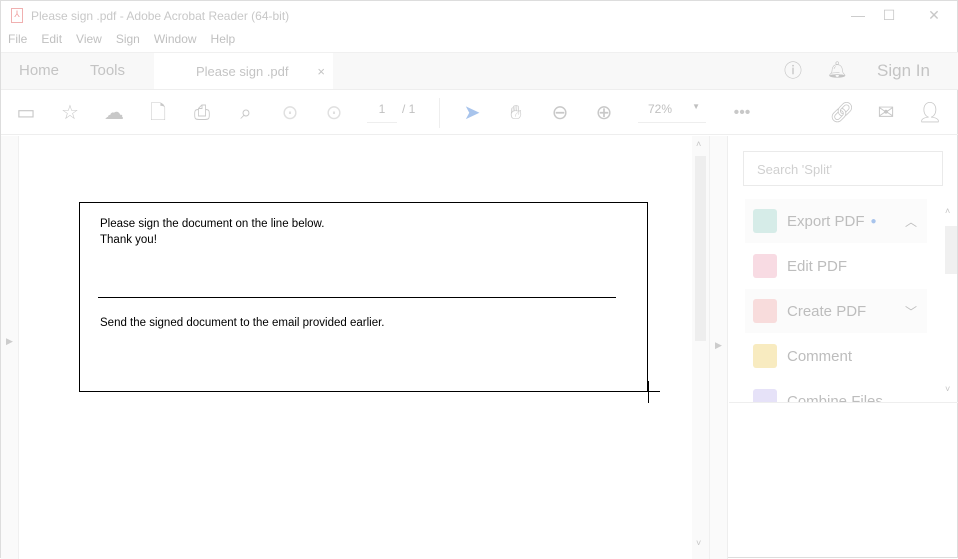 The image size is (958, 559). What do you see at coordinates (26, 113) in the screenshot?
I see `save-icon: ▭` at bounding box center [26, 113].